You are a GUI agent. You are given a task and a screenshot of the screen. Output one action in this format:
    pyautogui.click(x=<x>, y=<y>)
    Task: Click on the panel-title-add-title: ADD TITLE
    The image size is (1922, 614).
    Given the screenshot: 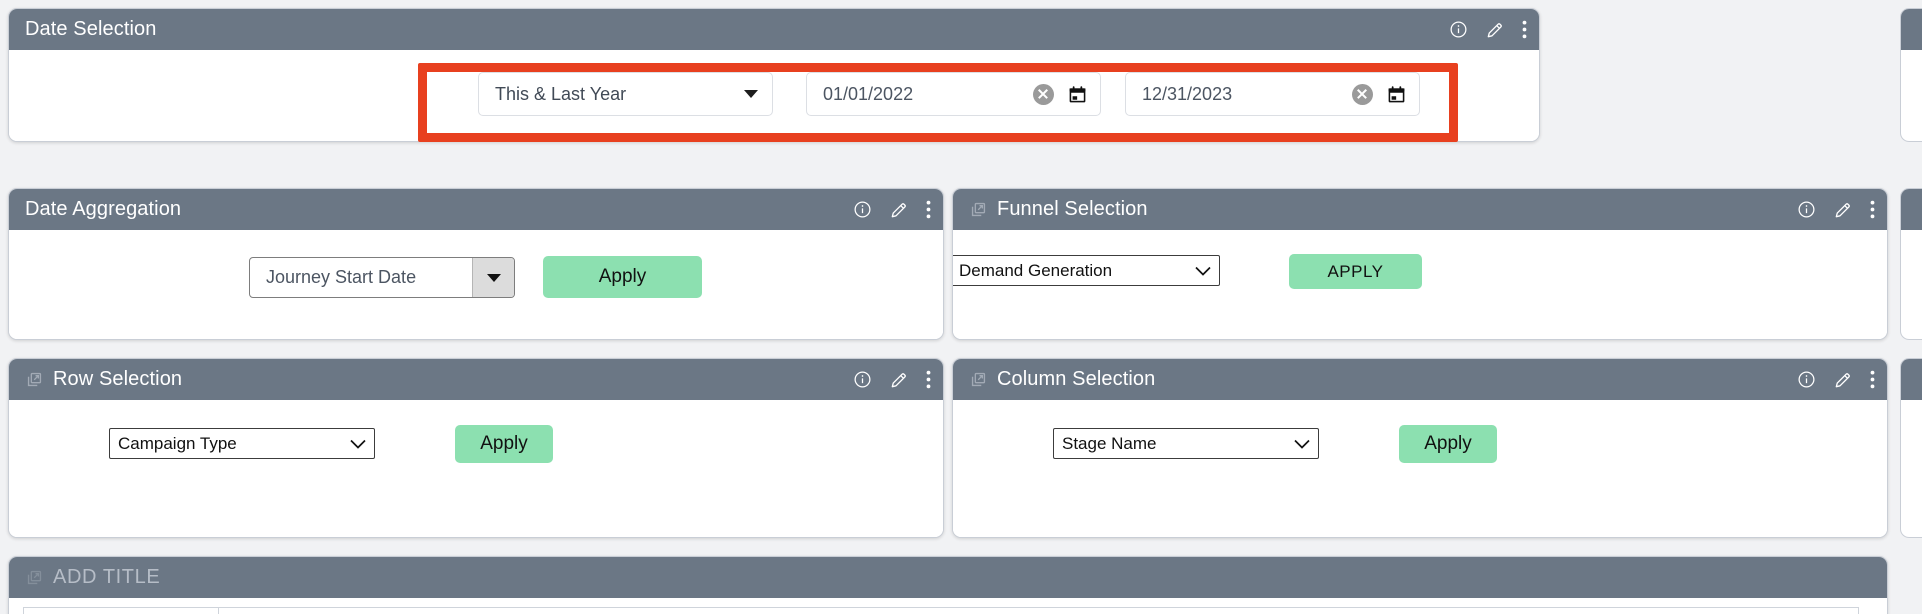 What is the action you would take?
    pyautogui.click(x=107, y=577)
    